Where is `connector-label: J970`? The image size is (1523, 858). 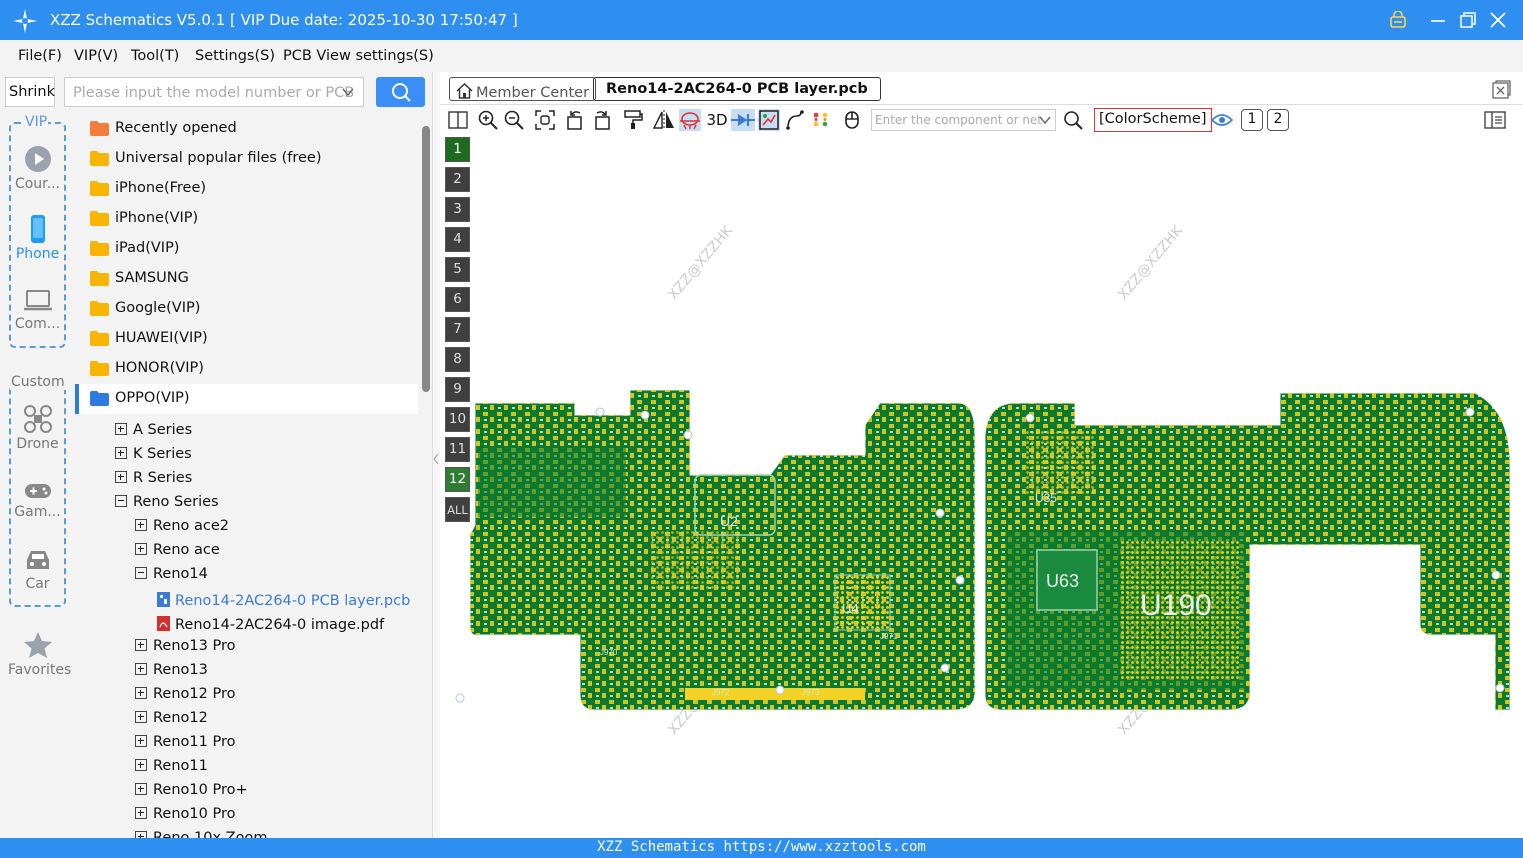
connector-label: J970 is located at coordinates (609, 652).